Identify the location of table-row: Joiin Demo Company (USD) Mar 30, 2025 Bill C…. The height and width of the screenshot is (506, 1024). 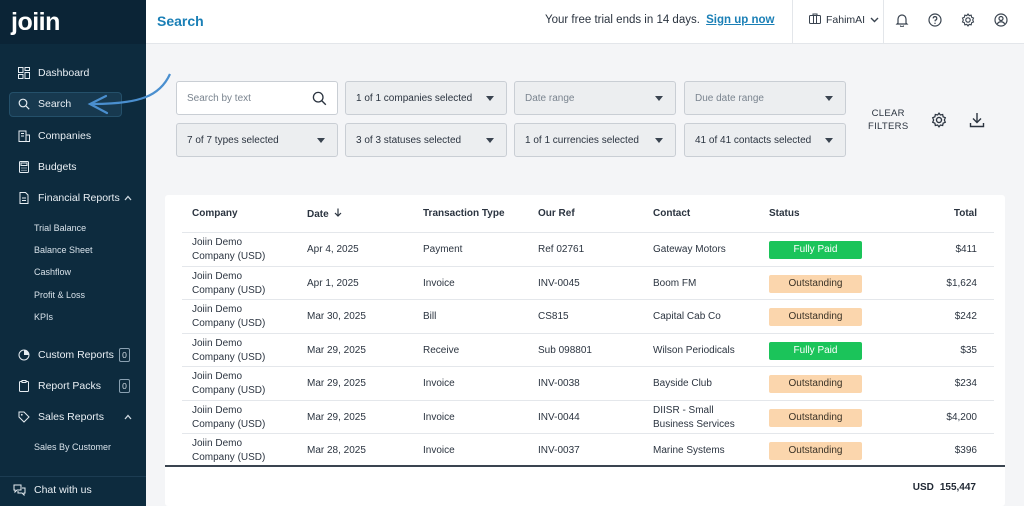
(588, 316).